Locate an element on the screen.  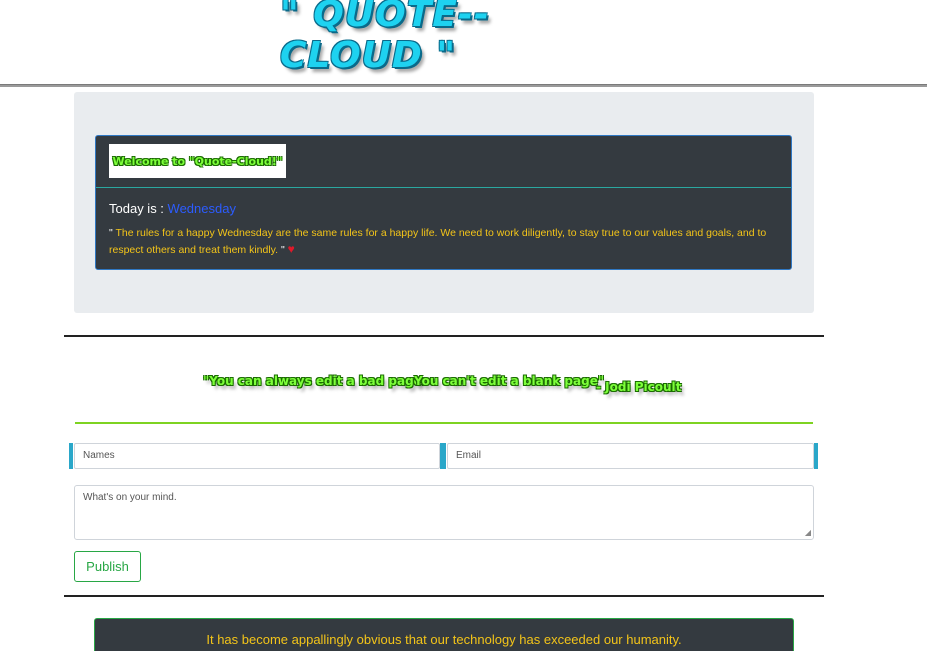
section-divider is located at coordinates (444, 336).